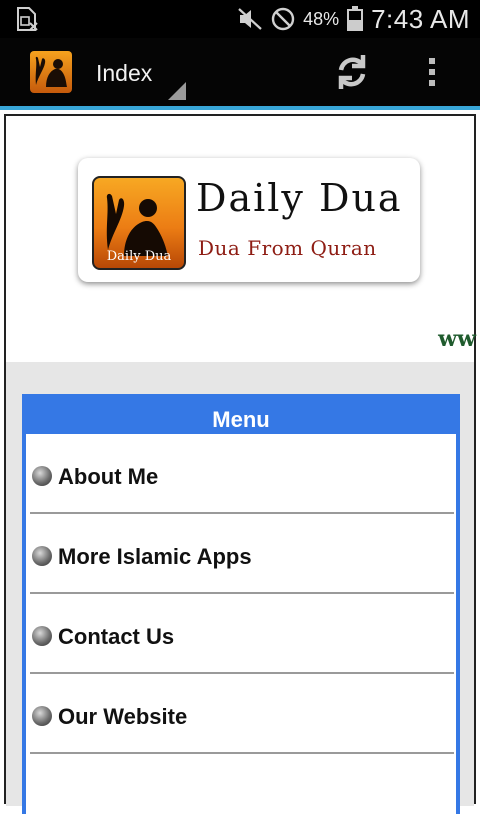 The image size is (480, 814). I want to click on battery-percent: 48%, so click(321, 18).